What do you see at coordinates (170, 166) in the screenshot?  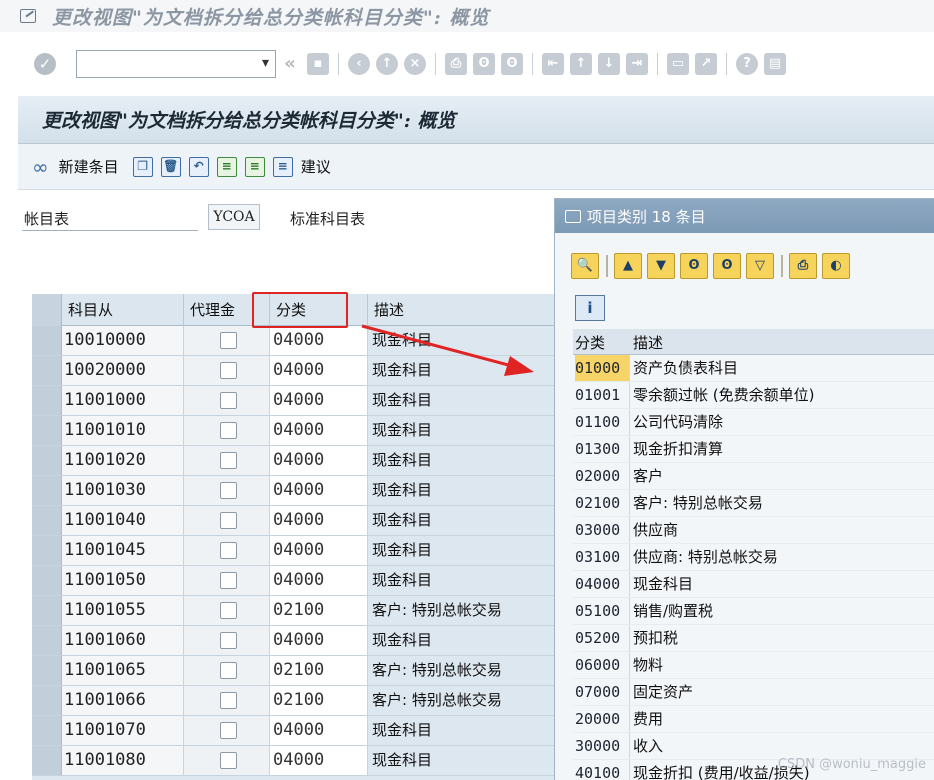 I see `delete-icon: 🗑` at bounding box center [170, 166].